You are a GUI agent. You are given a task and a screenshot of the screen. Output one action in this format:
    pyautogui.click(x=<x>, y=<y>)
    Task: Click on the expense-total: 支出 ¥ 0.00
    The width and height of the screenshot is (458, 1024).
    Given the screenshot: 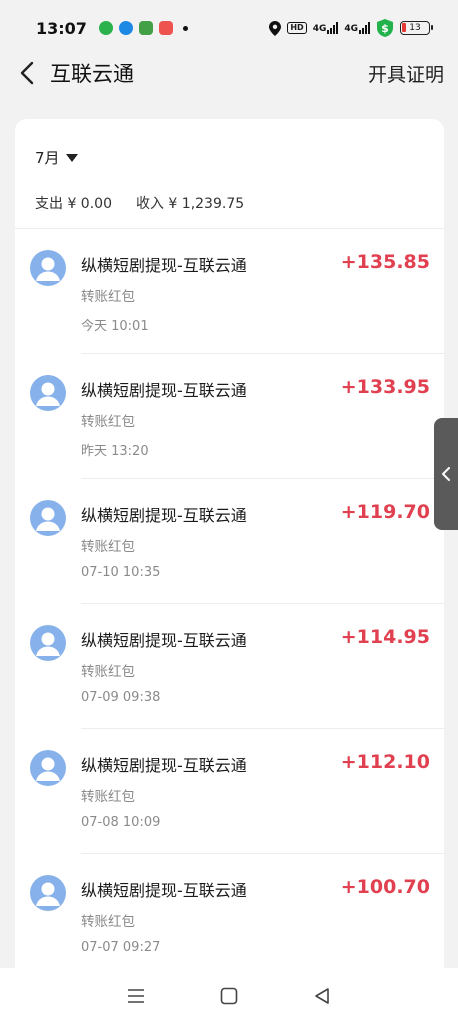 What is the action you would take?
    pyautogui.click(x=73, y=204)
    